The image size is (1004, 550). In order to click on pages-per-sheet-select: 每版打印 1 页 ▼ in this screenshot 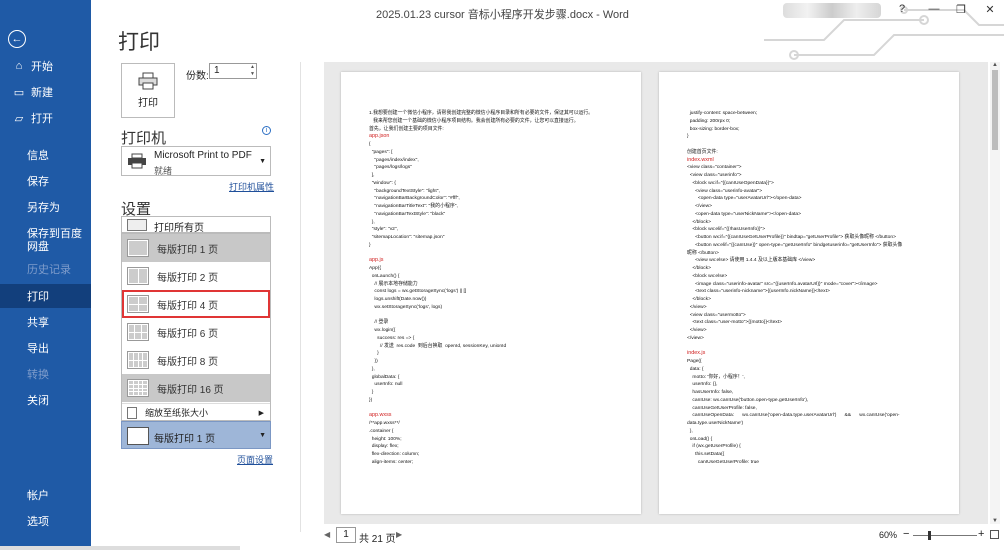, I will do `click(196, 435)`.